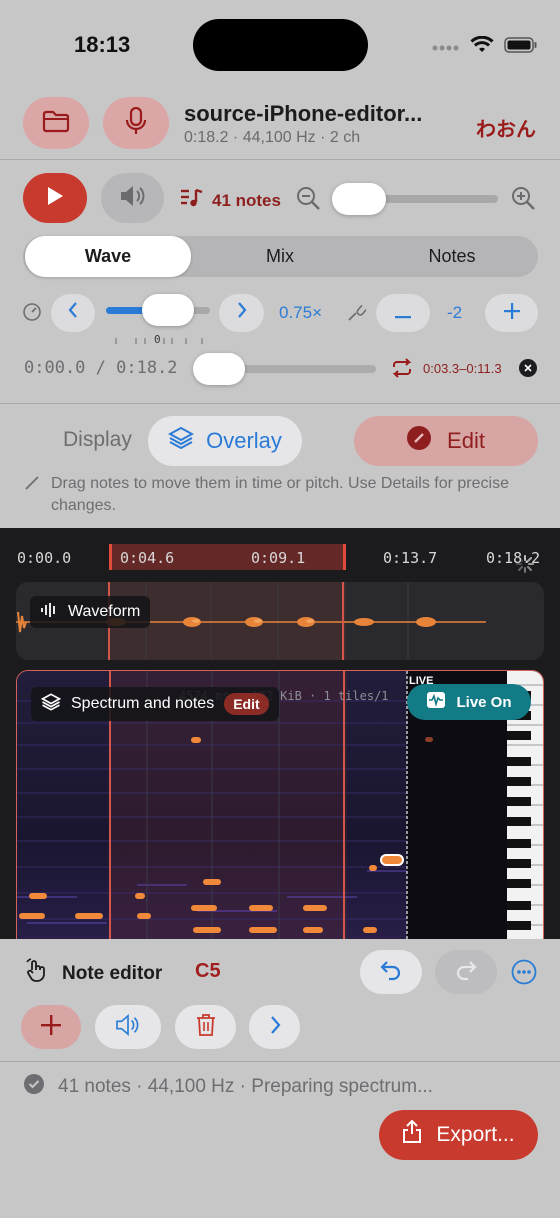  Describe the element at coordinates (462, 368) in the screenshot. I see `loop-range: 0:03.3–0:11.3` at that location.